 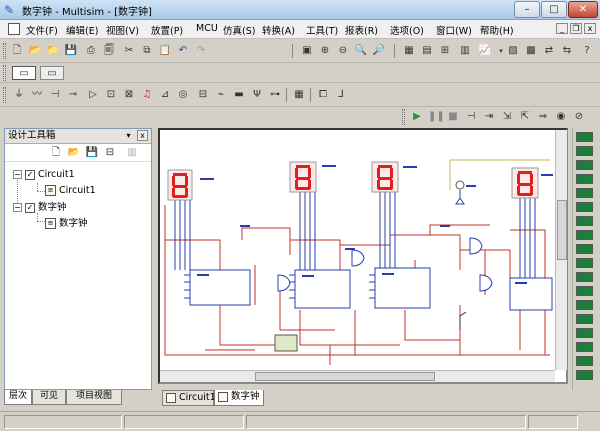 I want to click on word-generator-icon, so click(x=584, y=235).